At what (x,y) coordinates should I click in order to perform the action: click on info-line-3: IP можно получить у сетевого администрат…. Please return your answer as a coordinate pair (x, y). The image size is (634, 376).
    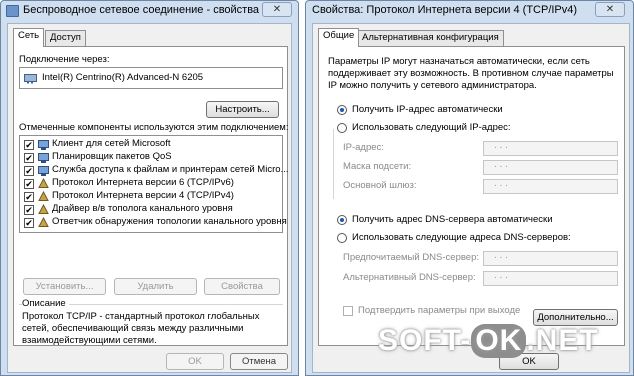
    Looking at the image, I should click on (432, 85).